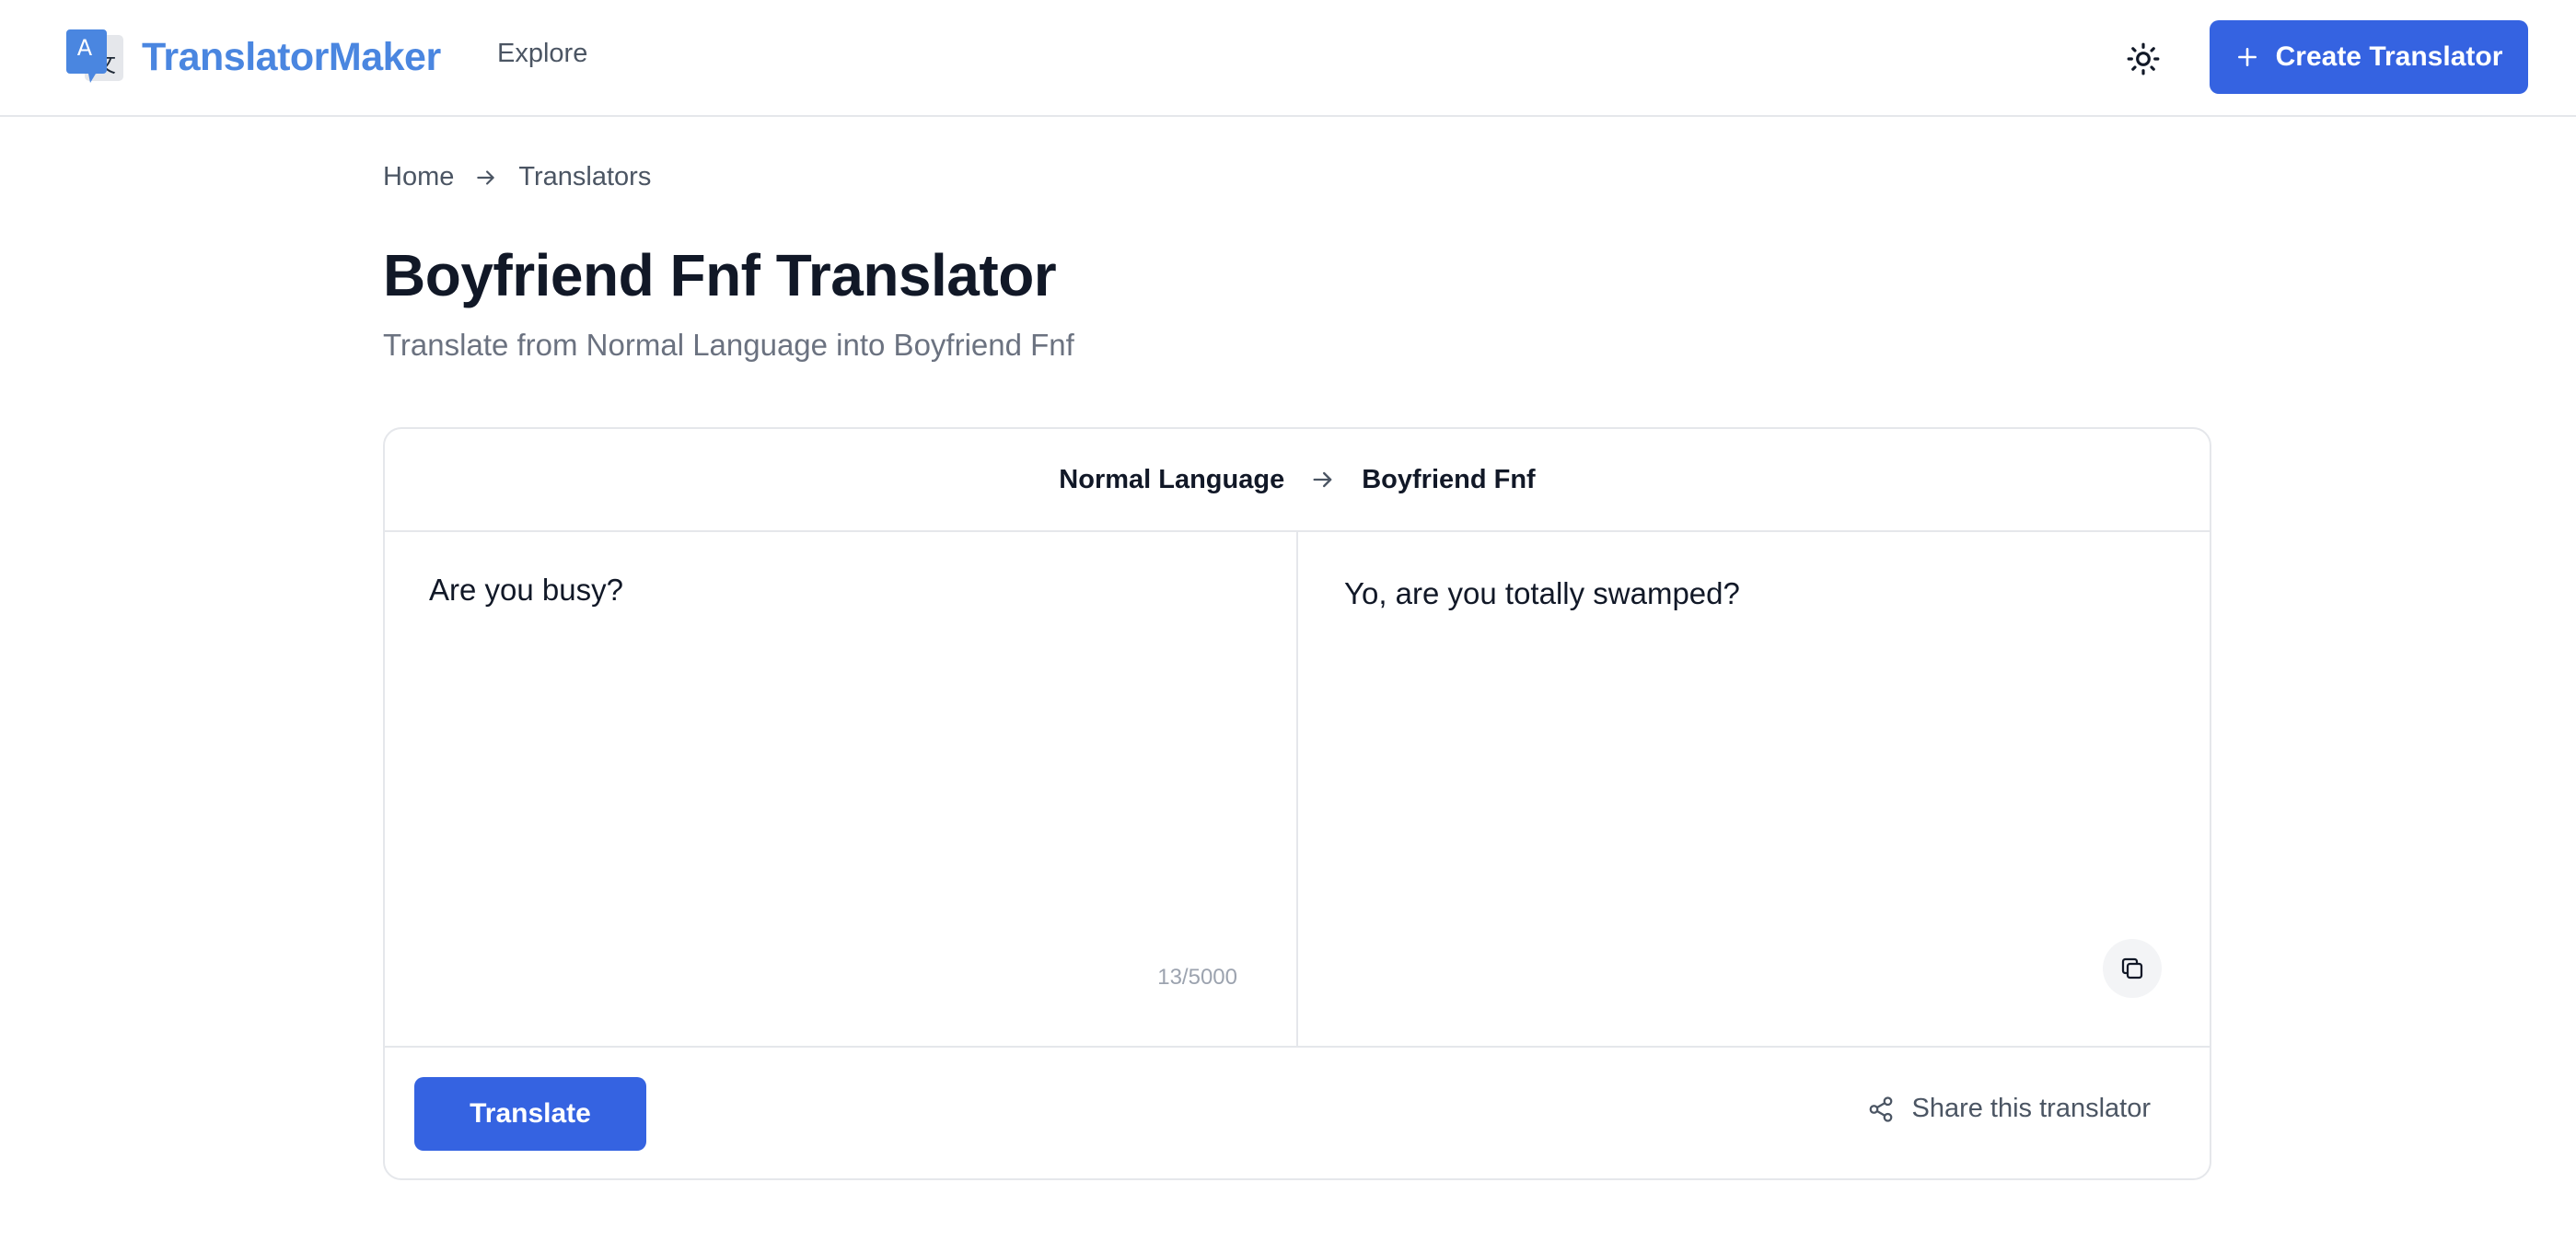 Image resolution: width=2576 pixels, height=1252 pixels. I want to click on share-translator-label: Share this translator, so click(2031, 1108).